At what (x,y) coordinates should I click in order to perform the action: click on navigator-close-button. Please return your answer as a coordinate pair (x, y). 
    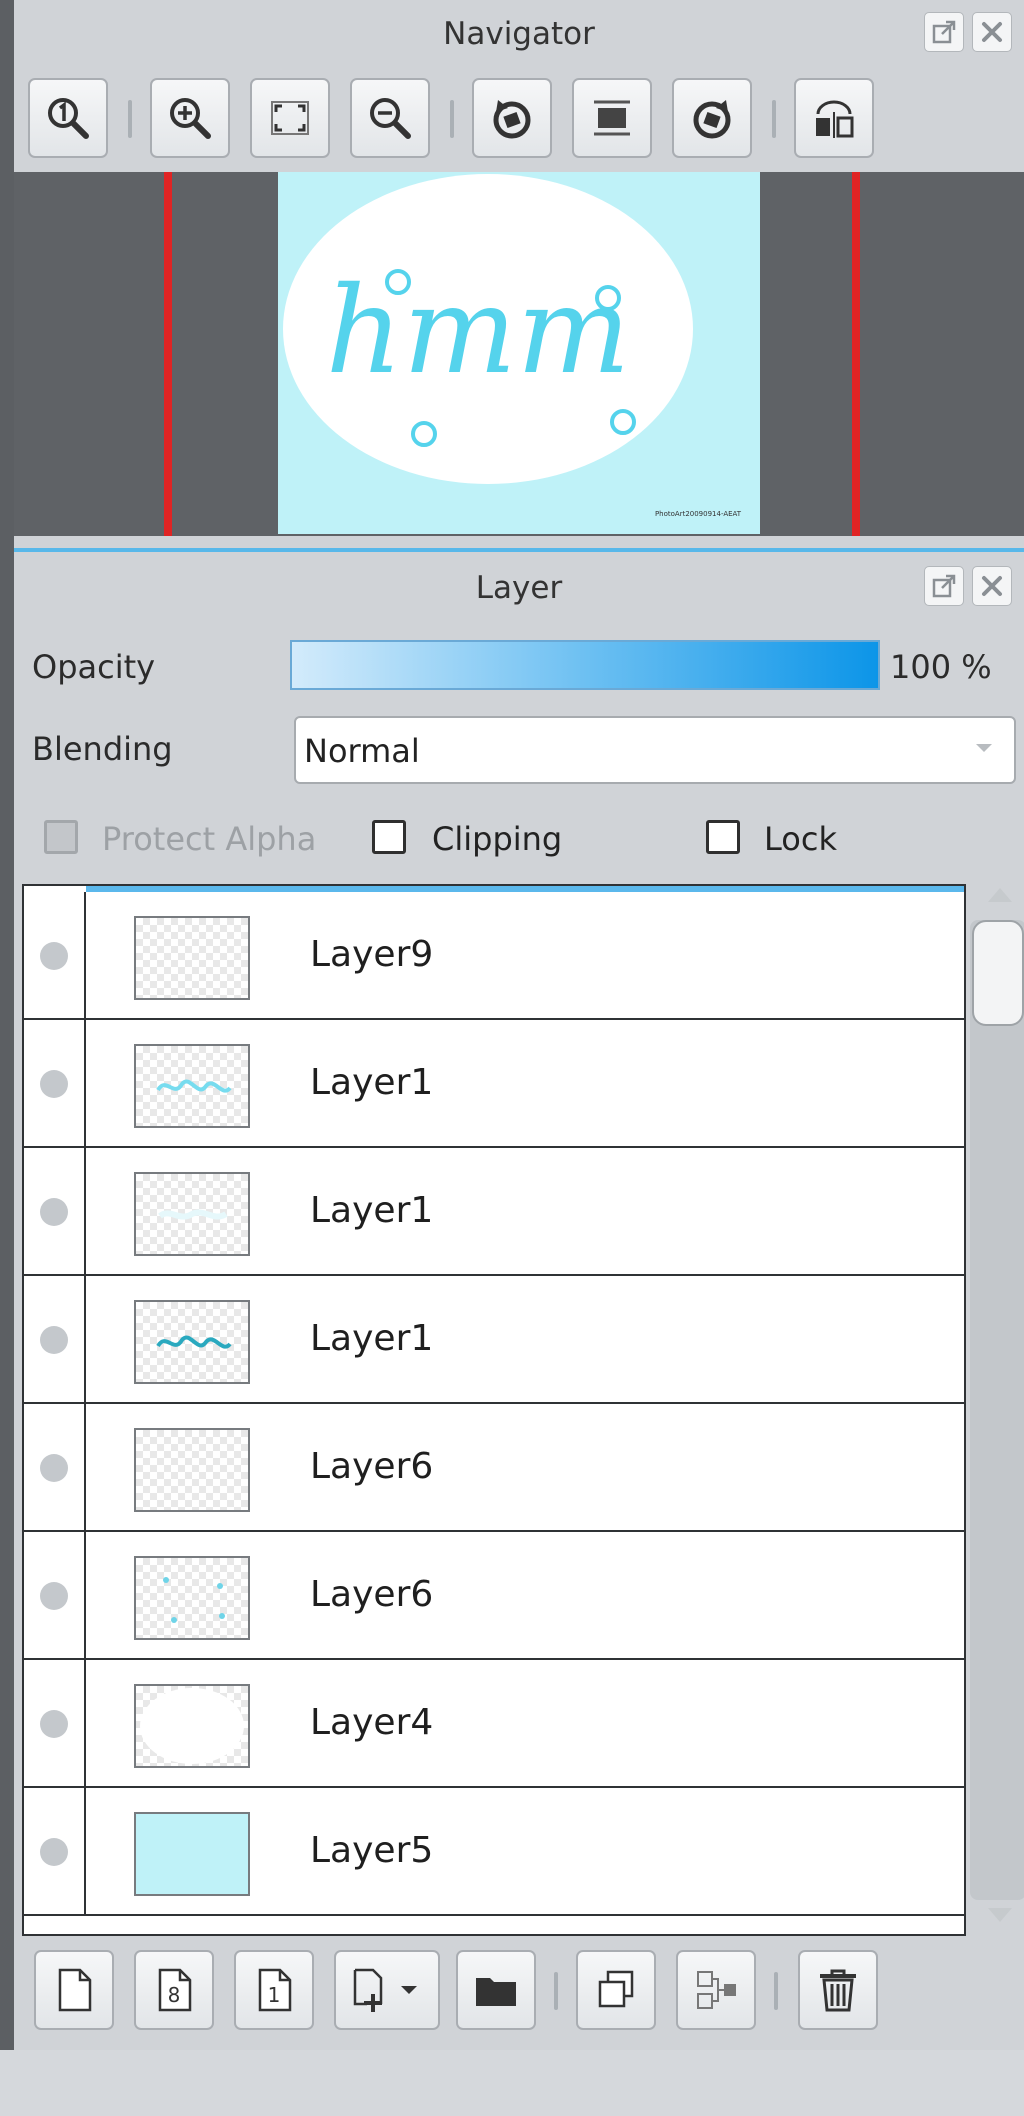
    Looking at the image, I should click on (992, 32).